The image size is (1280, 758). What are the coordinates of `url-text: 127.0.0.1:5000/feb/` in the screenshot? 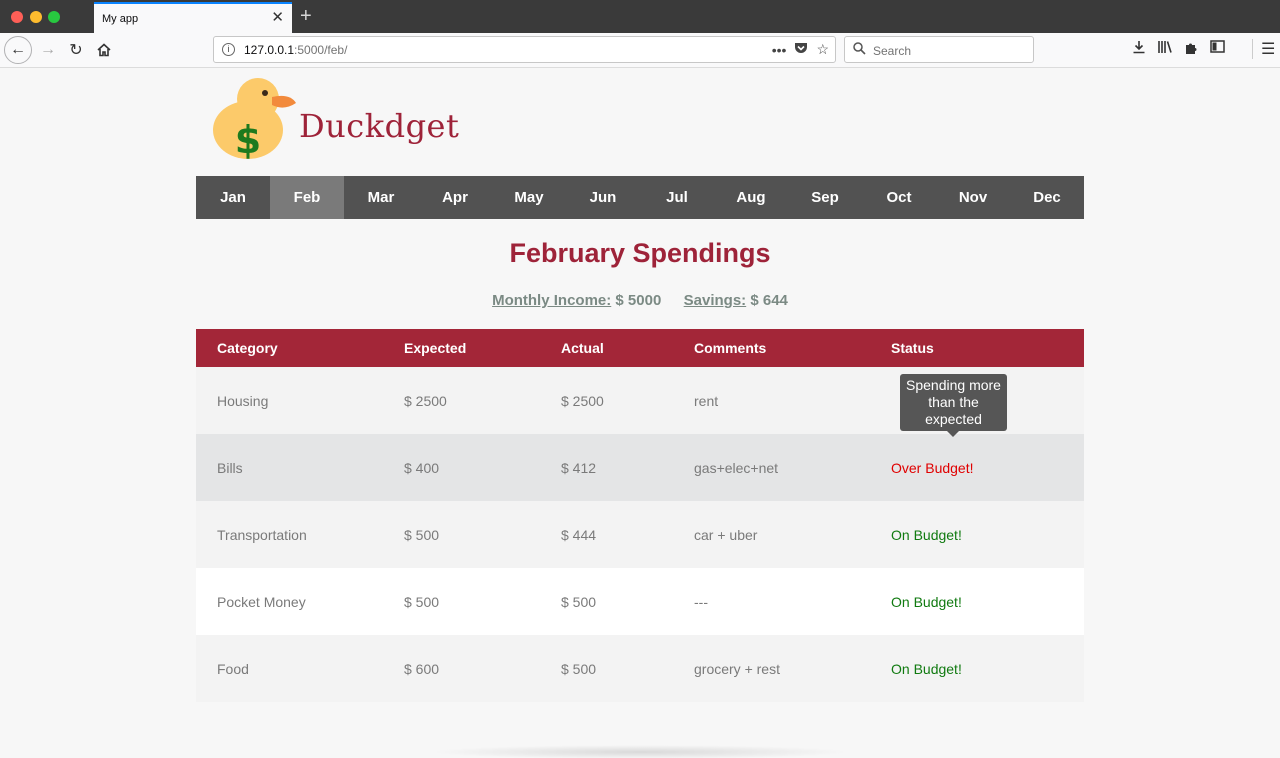 It's located at (295, 50).